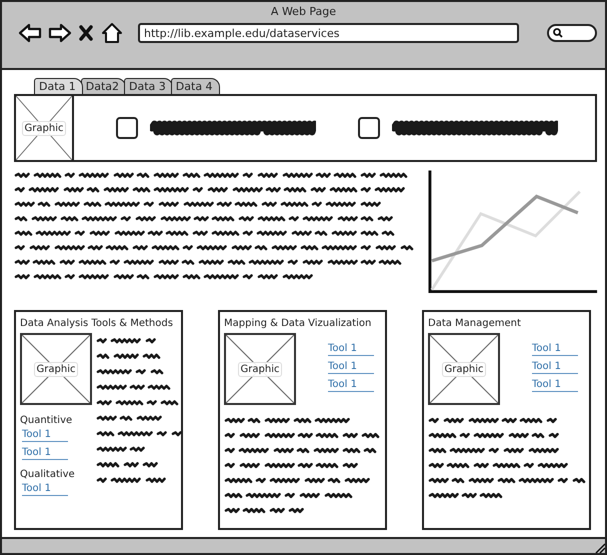 This screenshot has width=607, height=555. Describe the element at coordinates (475, 323) in the screenshot. I see `section-title: Data Management` at that location.